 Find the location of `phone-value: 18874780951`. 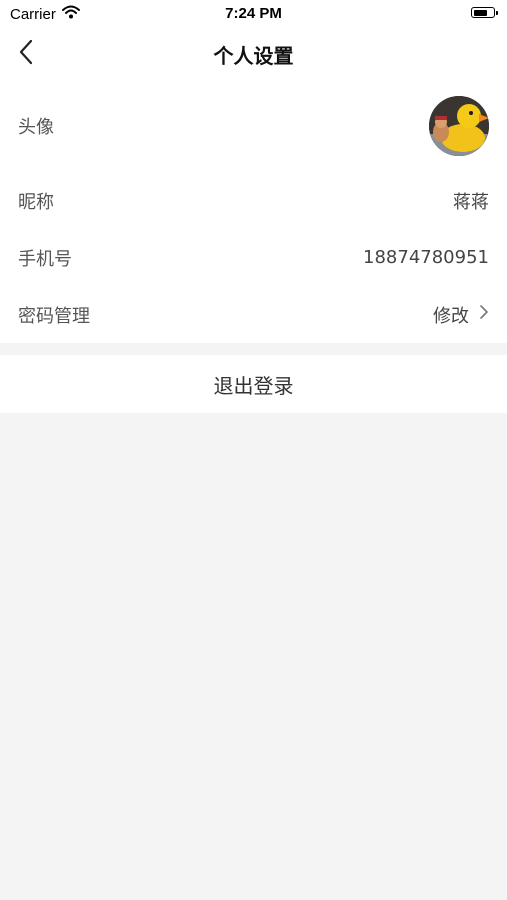

phone-value: 18874780951 is located at coordinates (426, 257).